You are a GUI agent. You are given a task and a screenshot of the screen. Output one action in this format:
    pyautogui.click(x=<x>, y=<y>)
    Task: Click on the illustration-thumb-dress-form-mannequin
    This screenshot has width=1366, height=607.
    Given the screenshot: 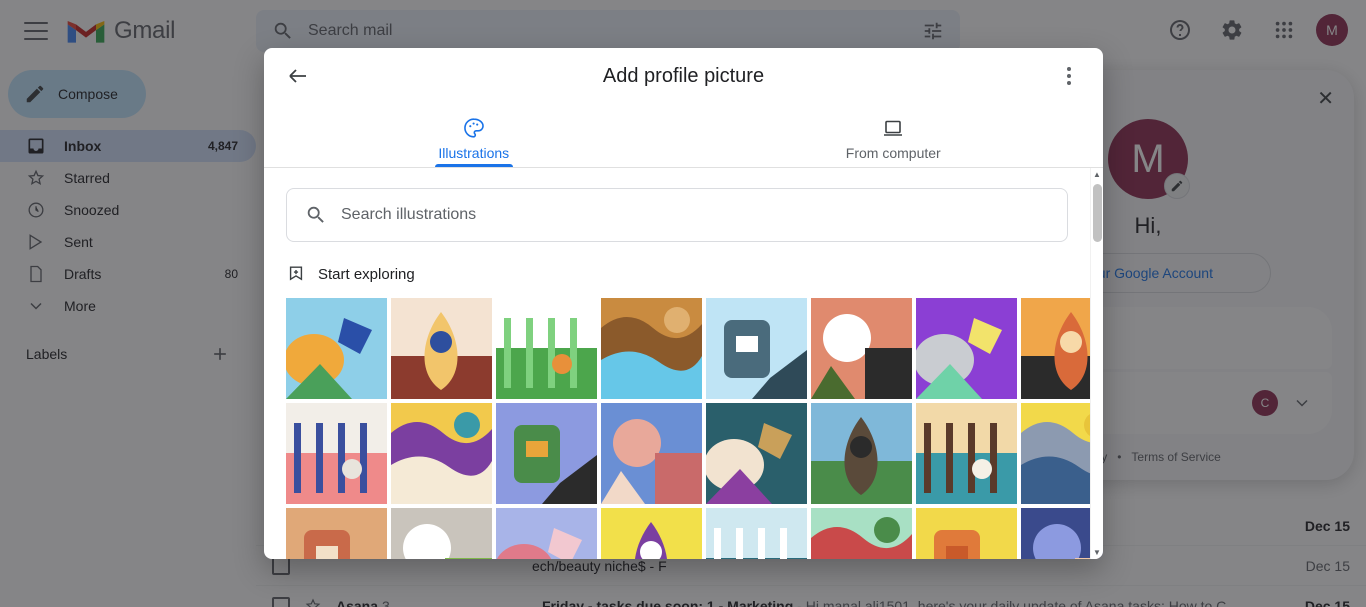 What is the action you would take?
    pyautogui.click(x=546, y=533)
    